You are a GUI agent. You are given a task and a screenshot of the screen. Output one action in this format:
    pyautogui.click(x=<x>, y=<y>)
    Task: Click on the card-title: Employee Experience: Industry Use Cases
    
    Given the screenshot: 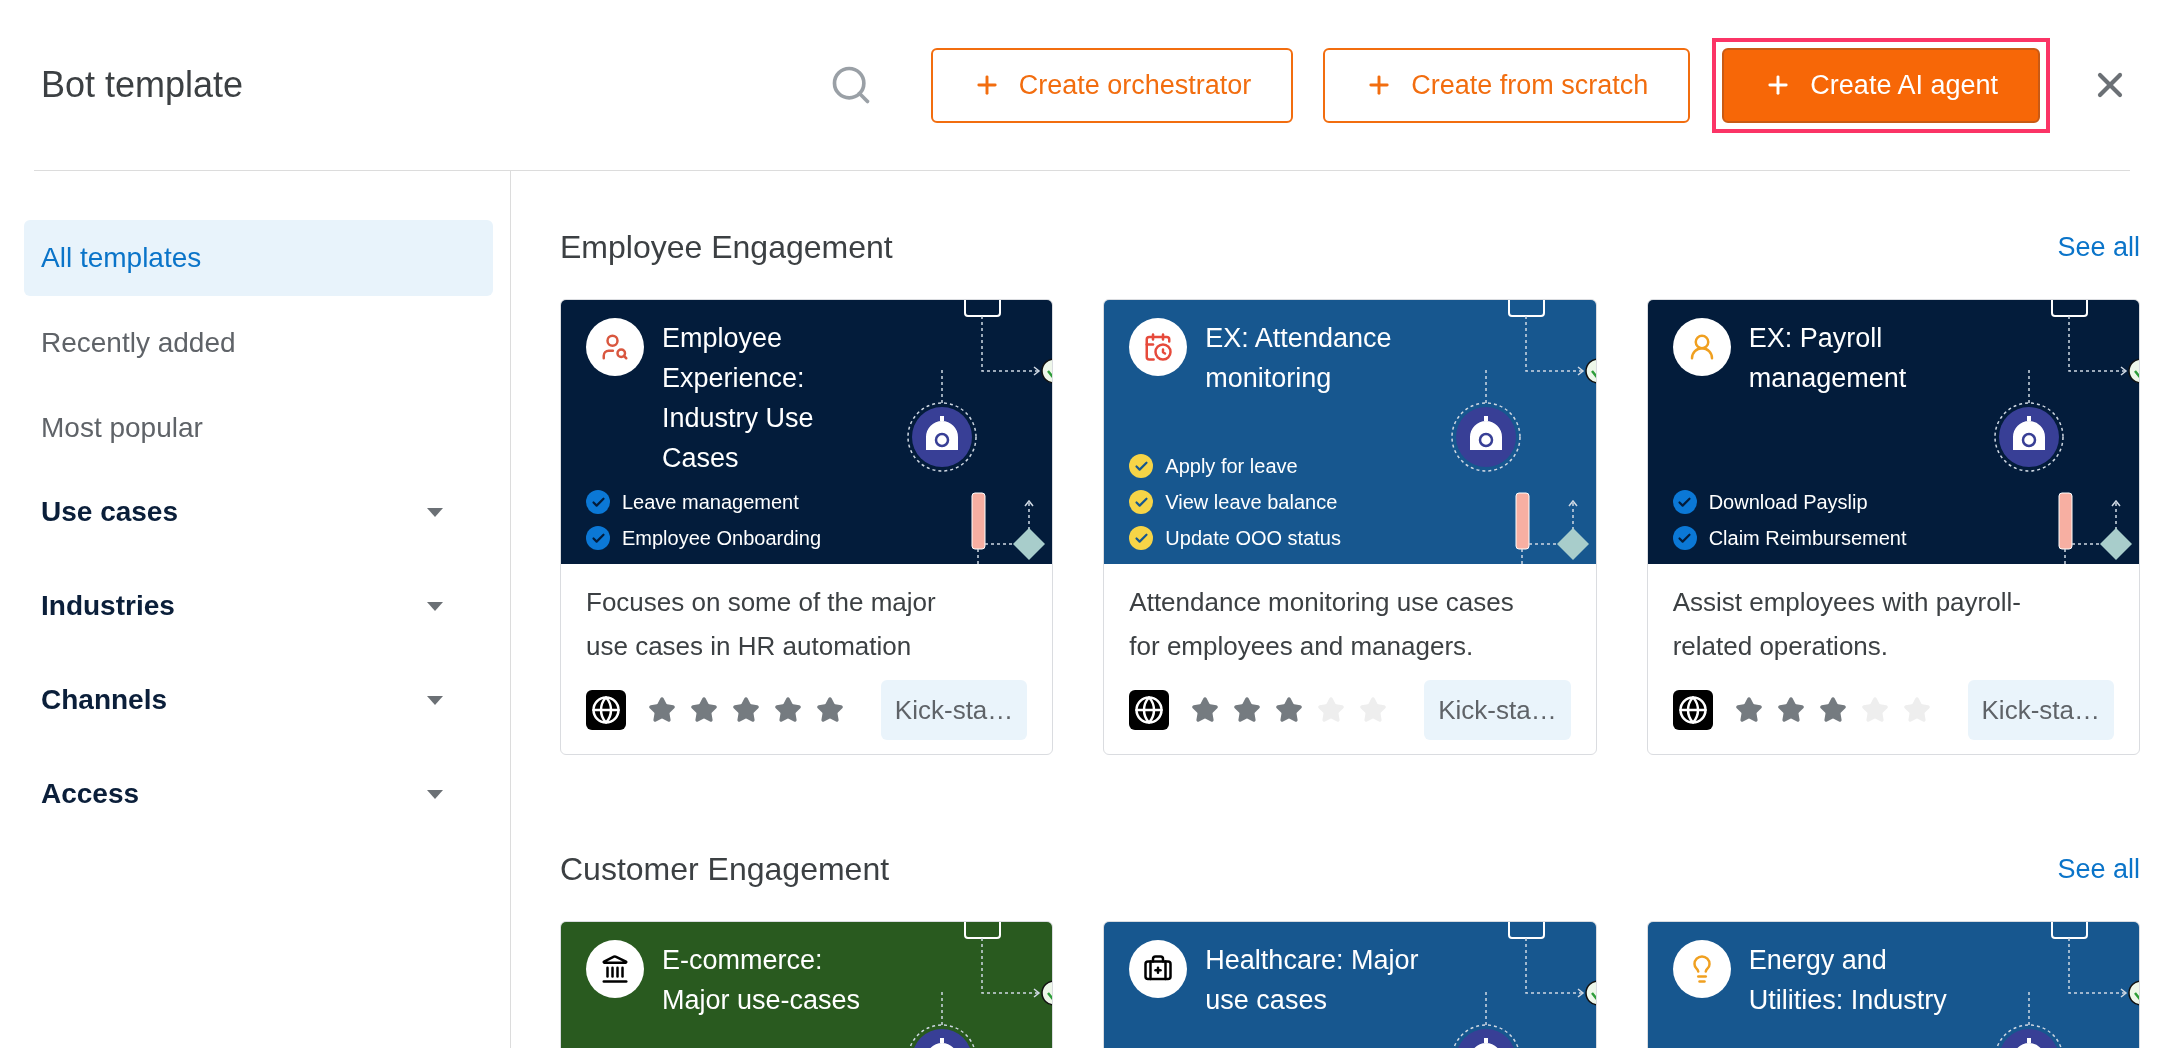 What is the action you would take?
    pyautogui.click(x=738, y=398)
    